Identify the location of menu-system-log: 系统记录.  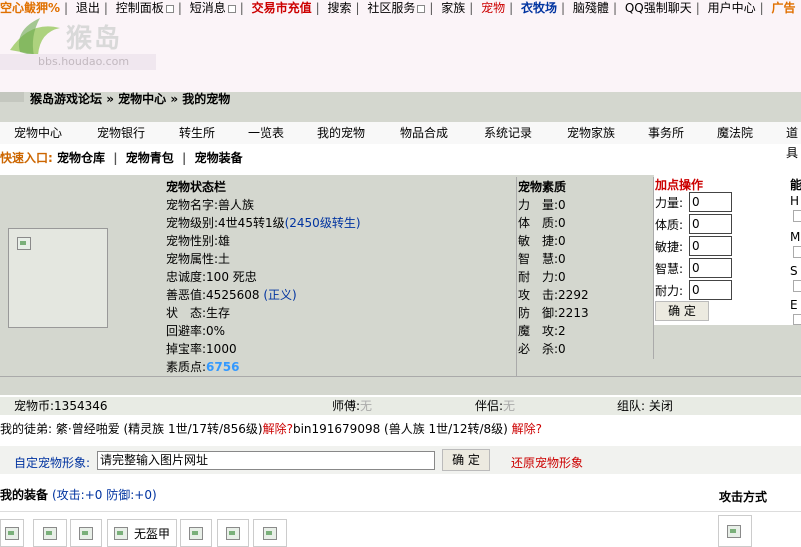
(508, 133).